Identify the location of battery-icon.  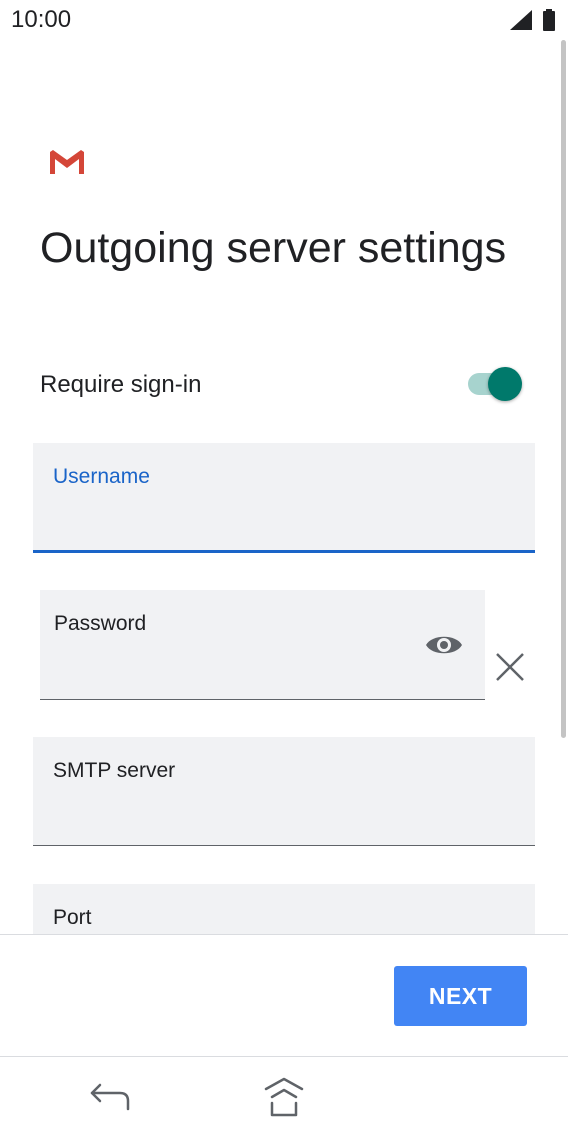
(549, 20).